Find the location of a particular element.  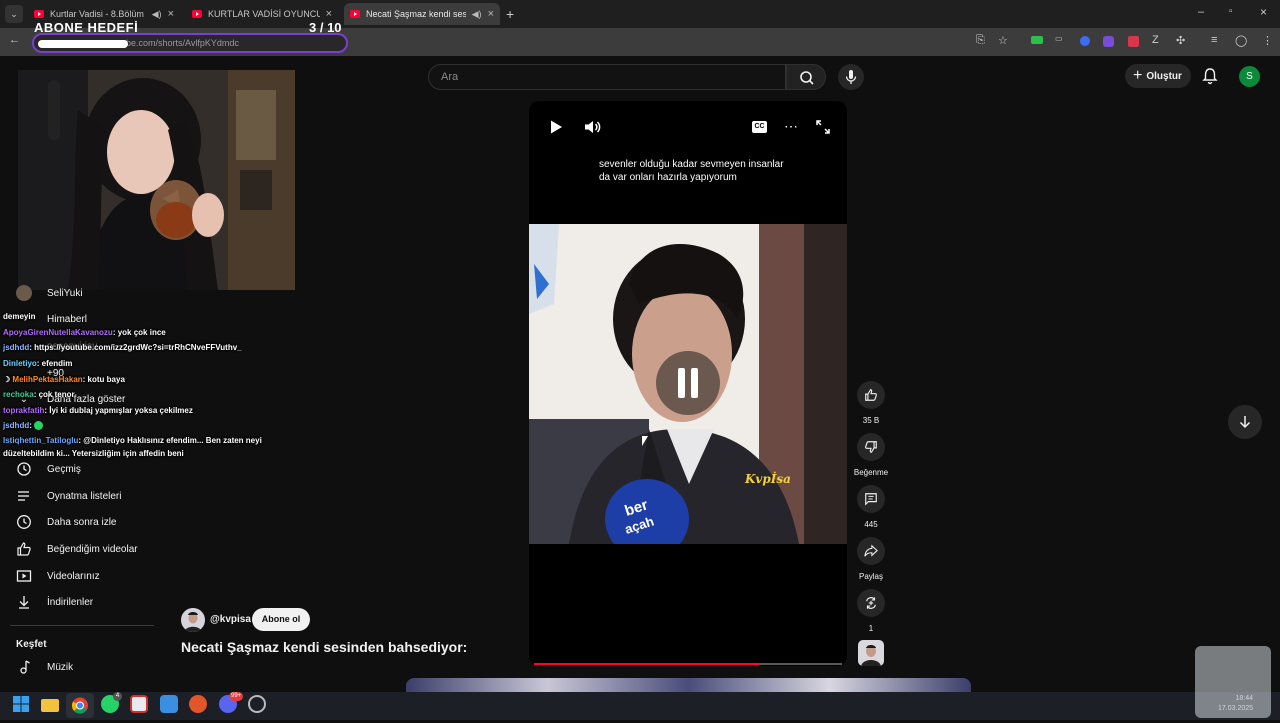

pause-indicator is located at coordinates (688, 383).